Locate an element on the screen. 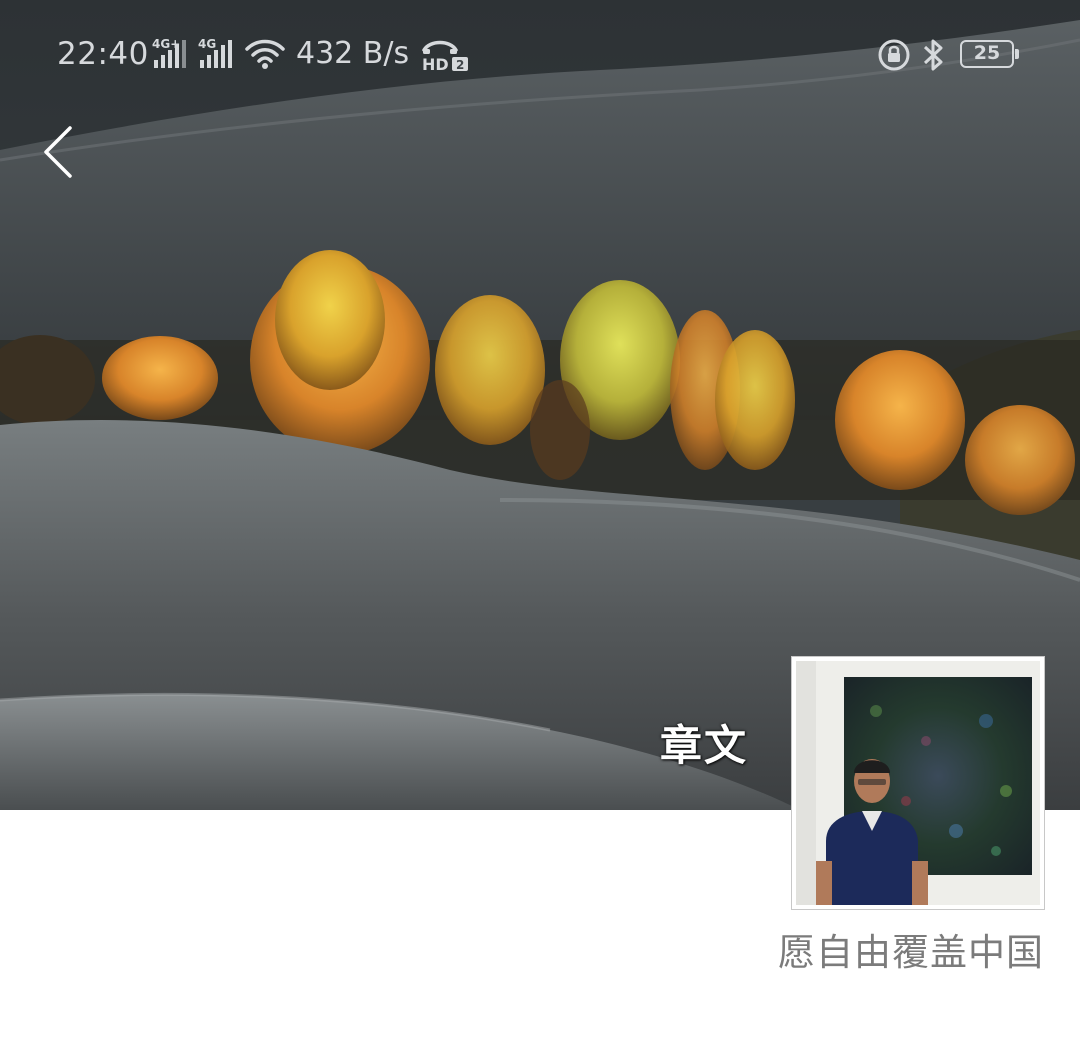 This screenshot has height=1063, width=1080. signal-icon: 4G is located at coordinates (216, 54).